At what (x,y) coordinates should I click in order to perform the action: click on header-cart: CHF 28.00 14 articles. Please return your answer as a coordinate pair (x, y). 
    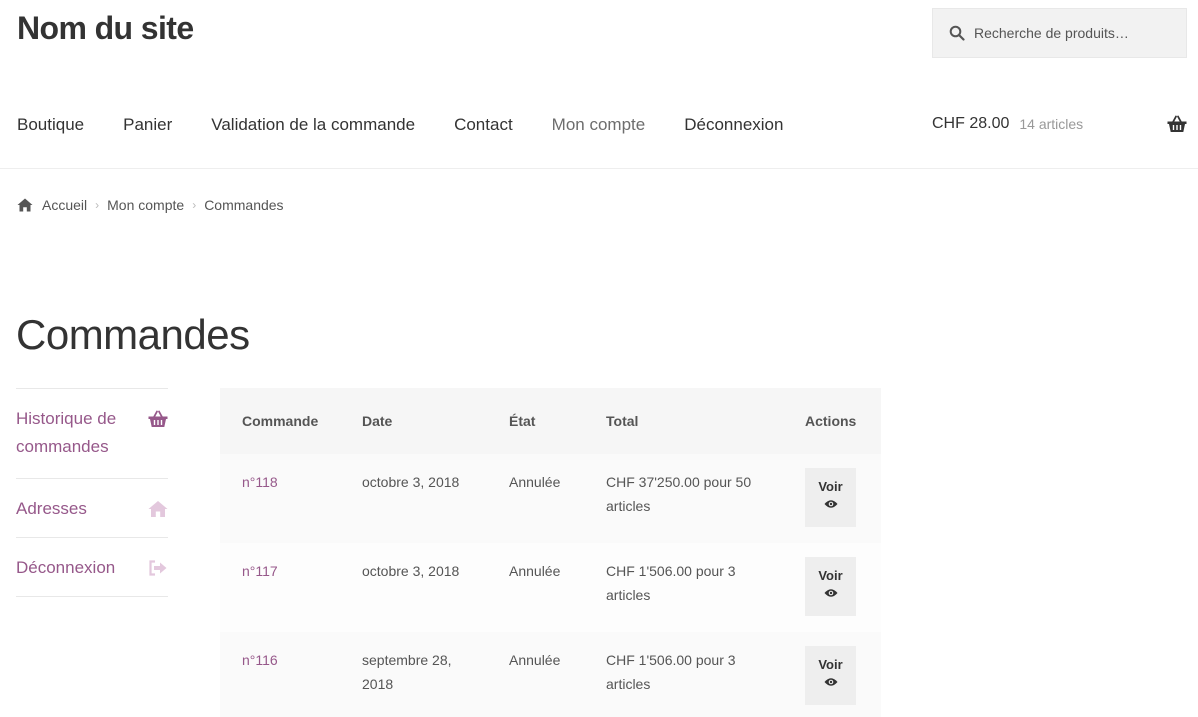
    Looking at the image, I should click on (1059, 124).